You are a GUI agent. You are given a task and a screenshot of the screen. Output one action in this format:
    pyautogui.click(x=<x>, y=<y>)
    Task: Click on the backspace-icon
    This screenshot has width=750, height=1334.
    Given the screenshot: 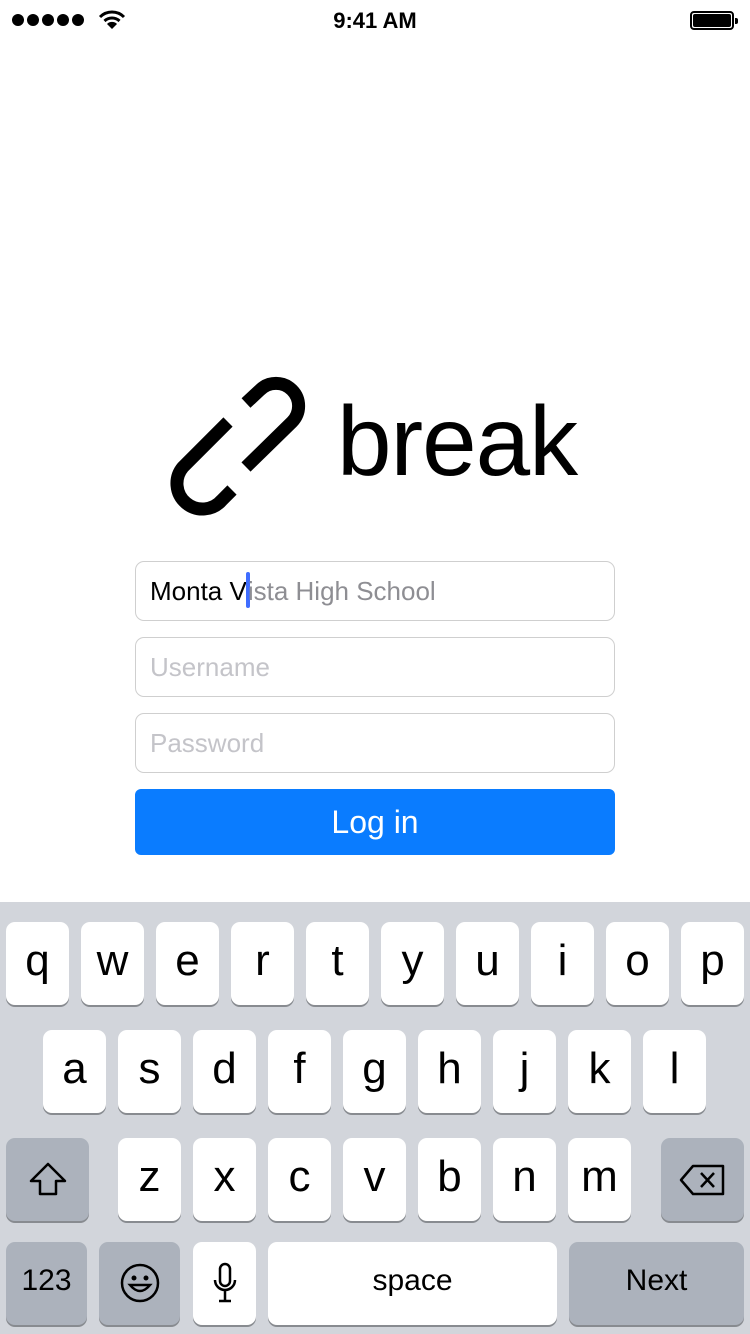 What is the action you would take?
    pyautogui.click(x=701, y=1180)
    